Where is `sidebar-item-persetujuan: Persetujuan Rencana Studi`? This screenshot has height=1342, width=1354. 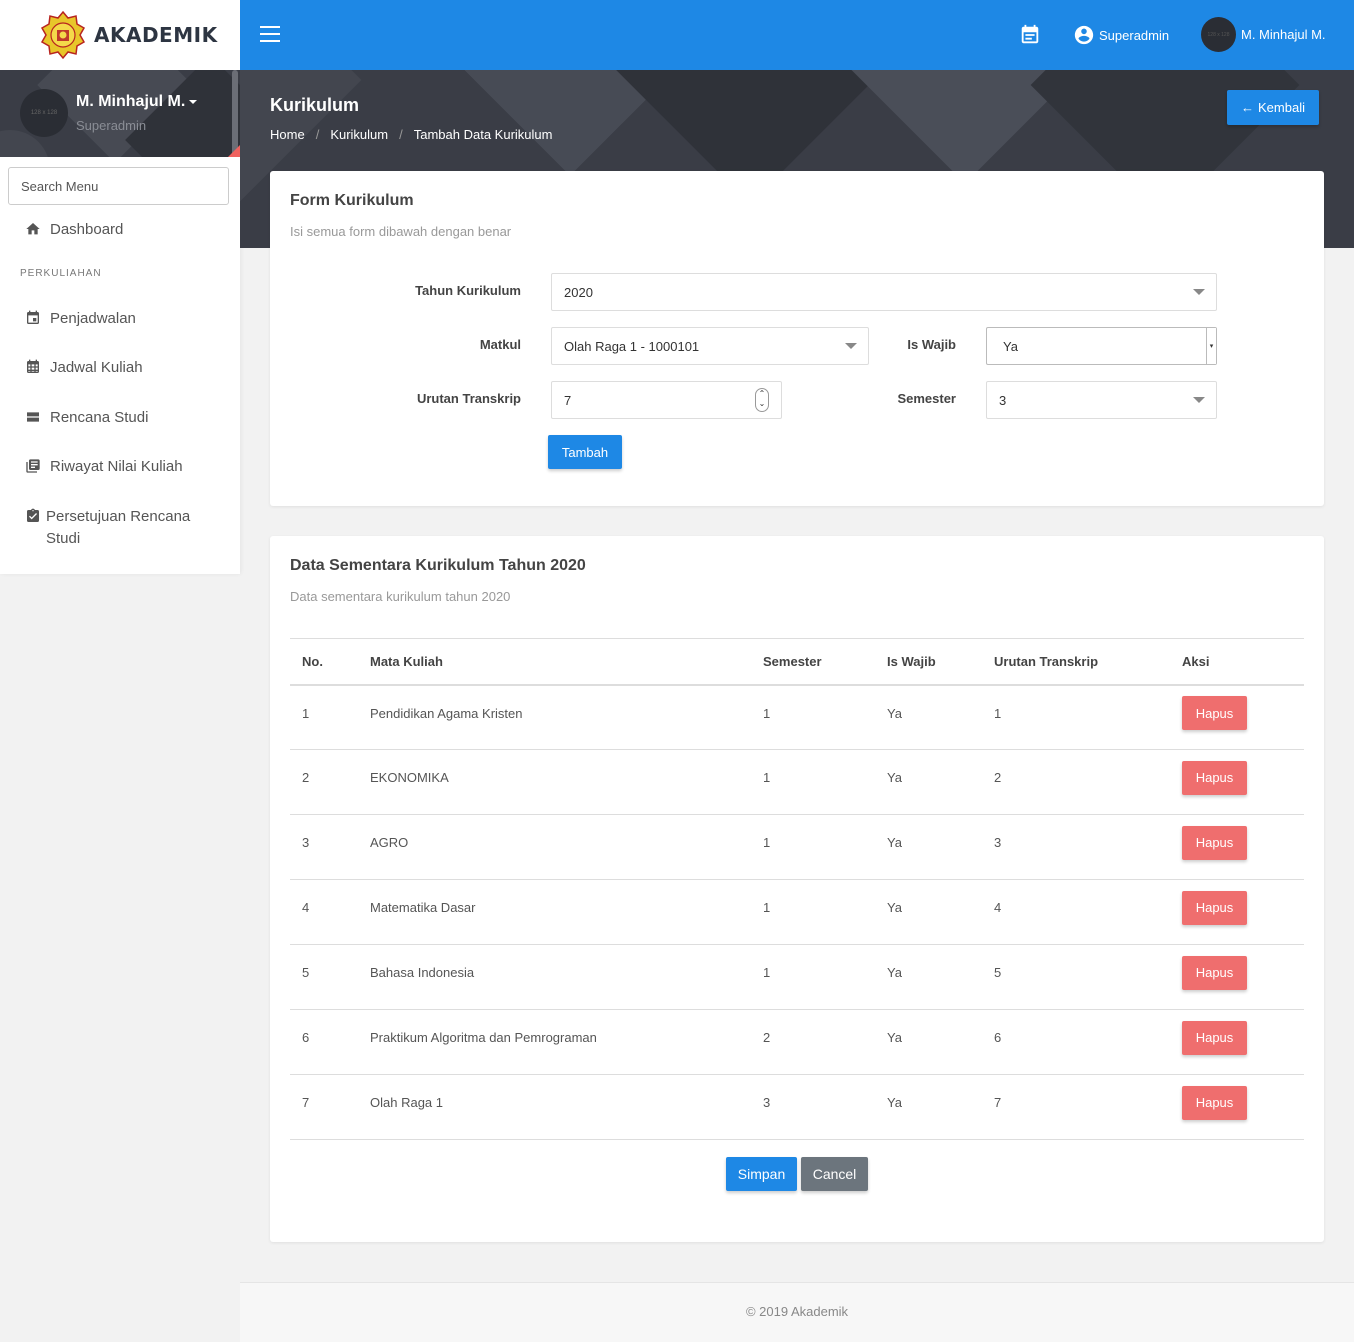
sidebar-item-persetujuan: Persetujuan Rencana Studi is located at coordinates (120, 528).